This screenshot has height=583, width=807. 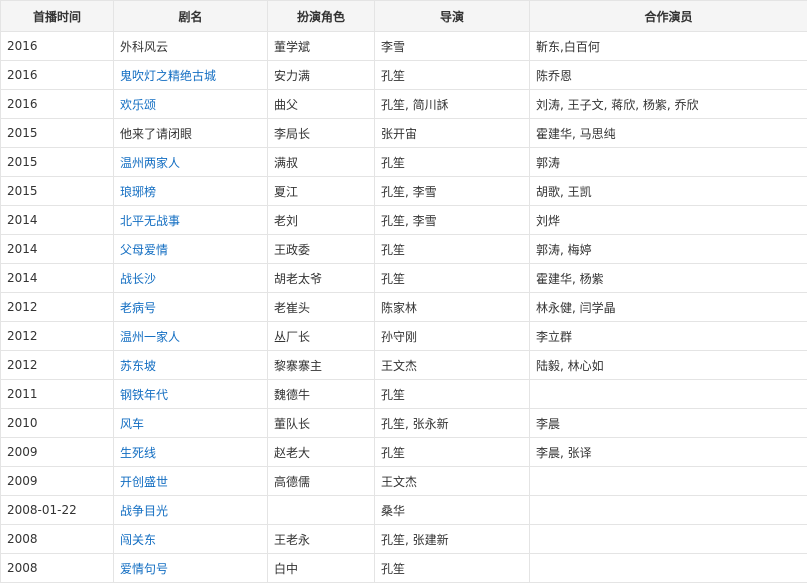 What do you see at coordinates (191, 481) in the screenshot?
I see `cell-title: 开创盛世` at bounding box center [191, 481].